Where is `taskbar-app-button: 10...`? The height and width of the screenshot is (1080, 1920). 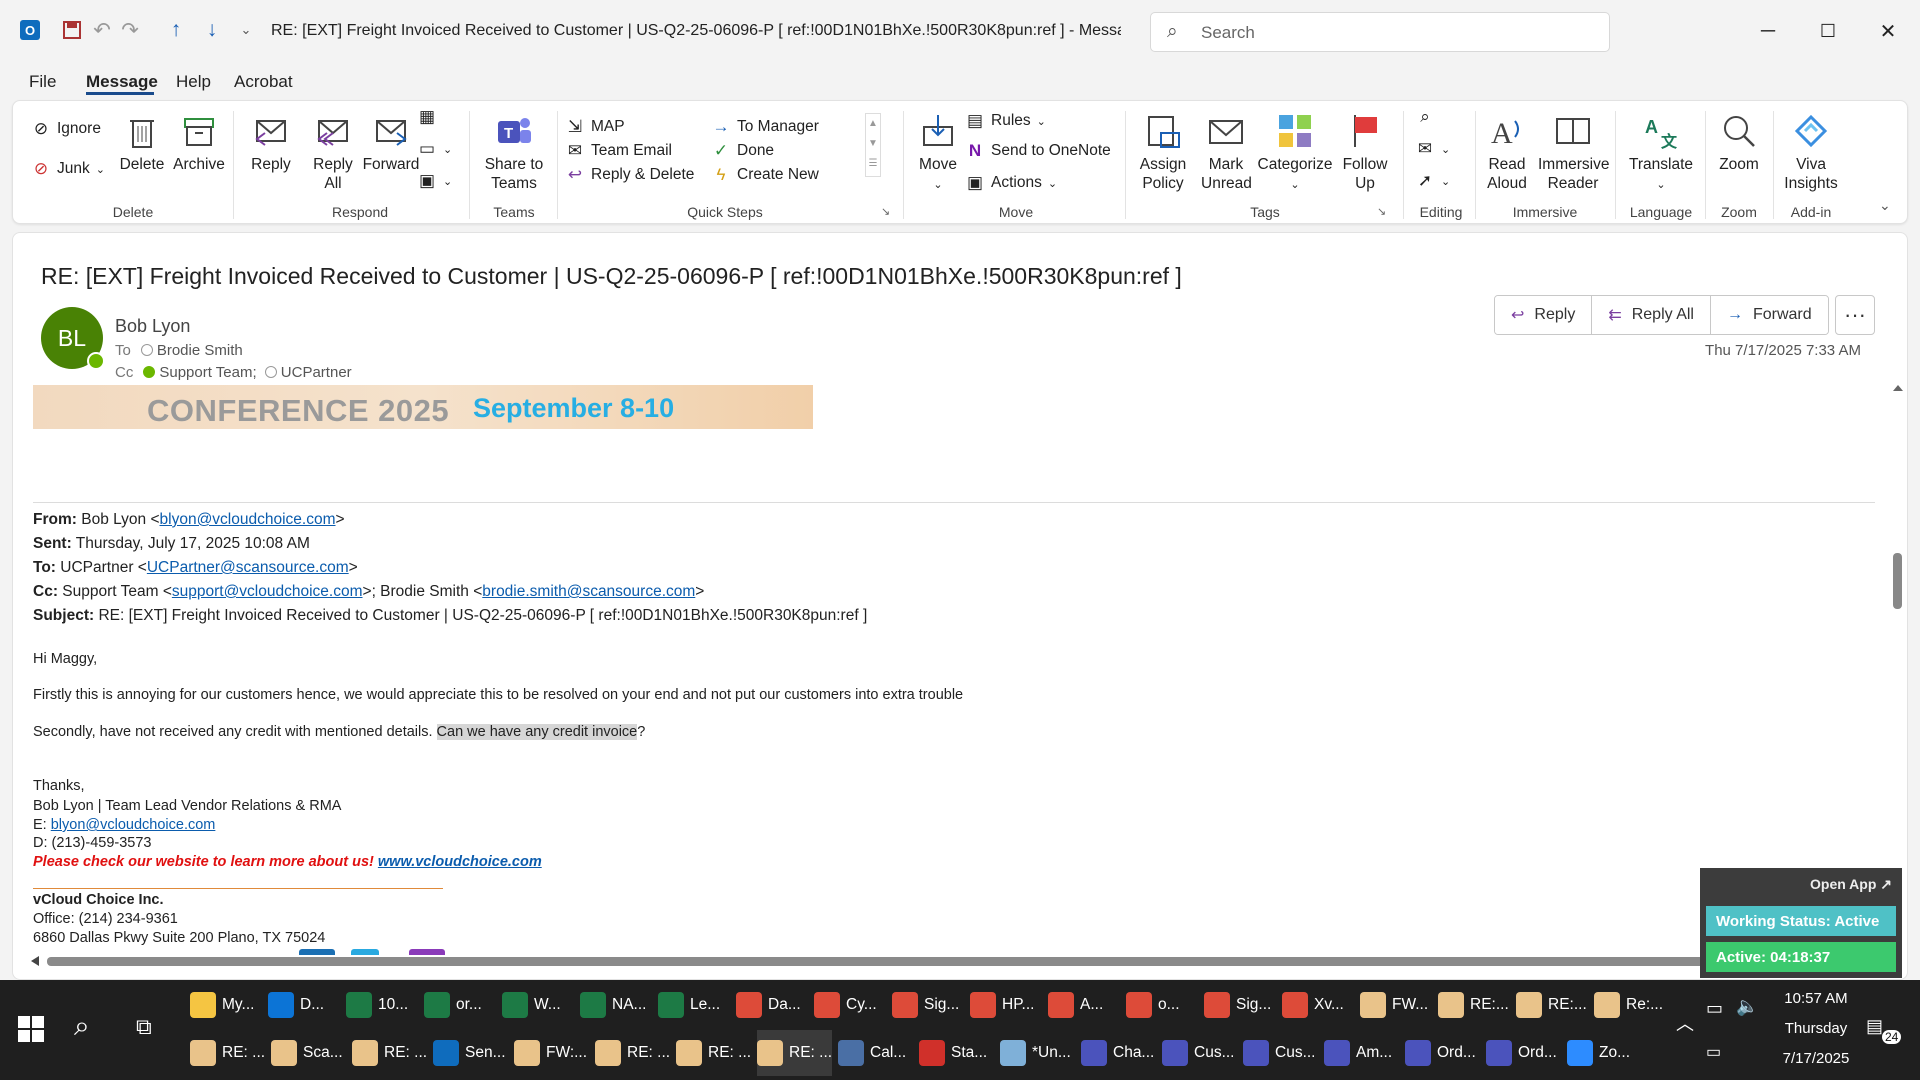 taskbar-app-button: 10... is located at coordinates (377, 1005).